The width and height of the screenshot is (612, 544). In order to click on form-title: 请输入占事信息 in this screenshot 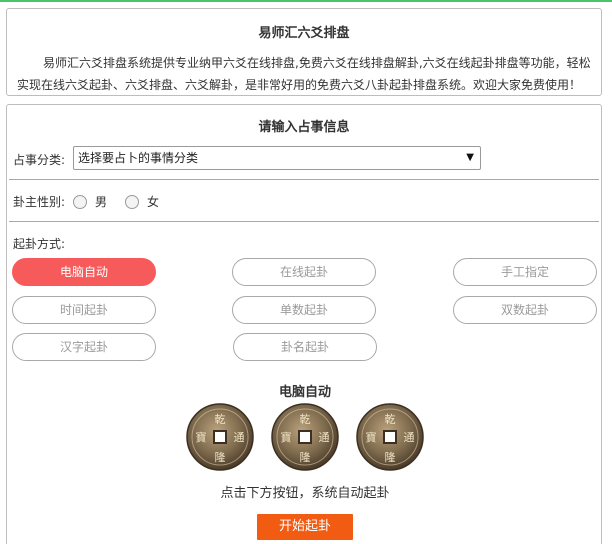, I will do `click(304, 127)`.